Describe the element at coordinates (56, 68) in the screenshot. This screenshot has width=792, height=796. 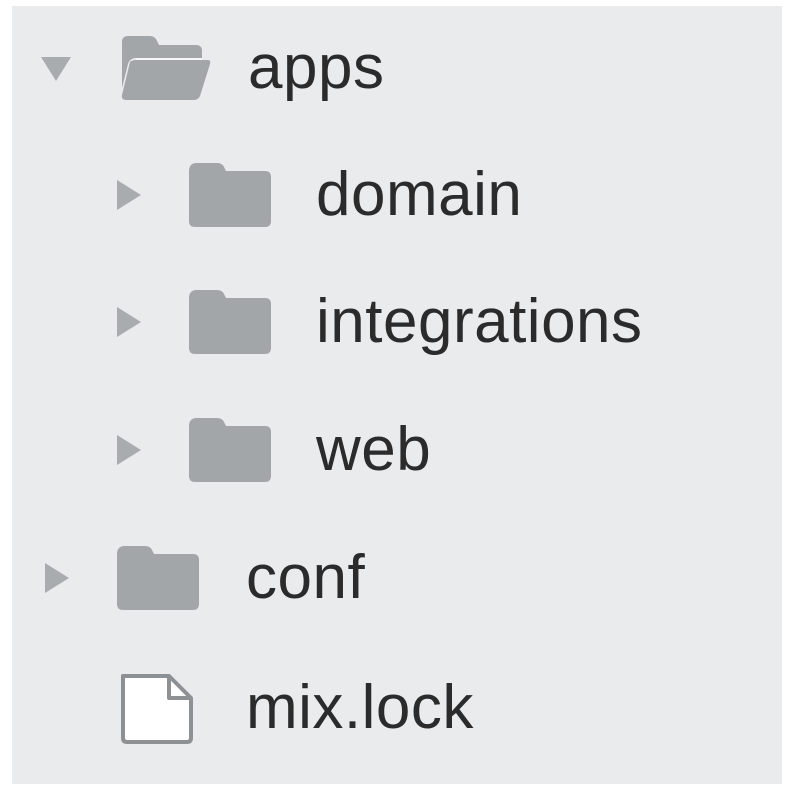
I see `chevron-down-icon` at that location.